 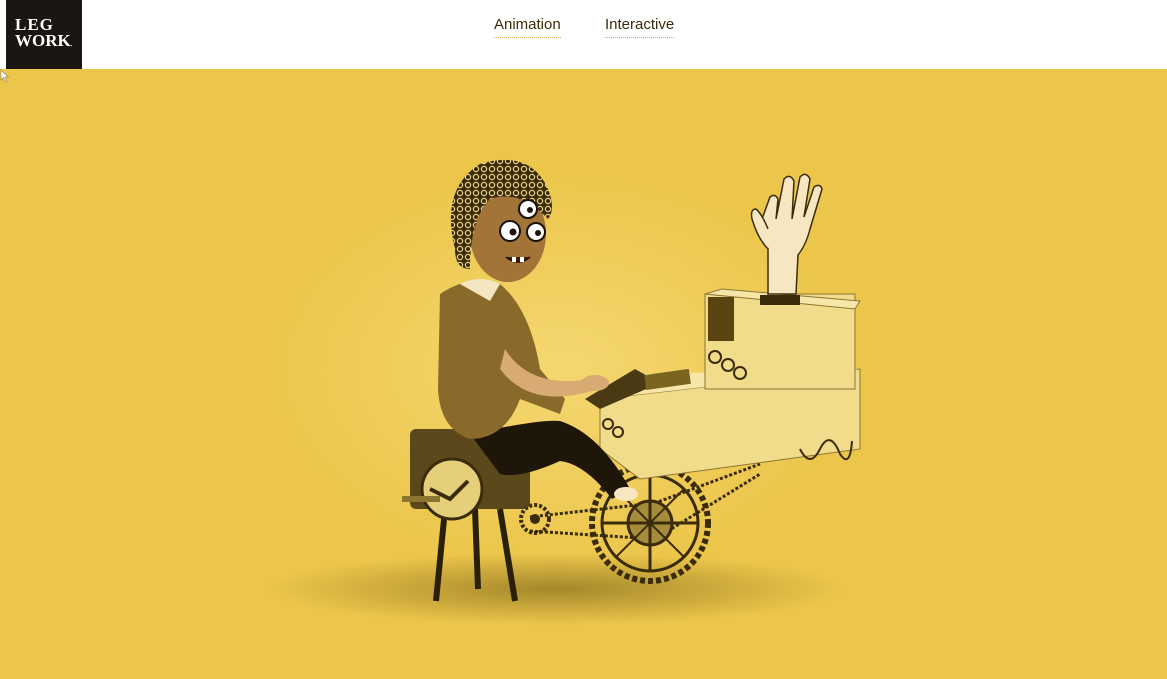 I want to click on nav-link-interactive: Interactive, so click(x=640, y=27).